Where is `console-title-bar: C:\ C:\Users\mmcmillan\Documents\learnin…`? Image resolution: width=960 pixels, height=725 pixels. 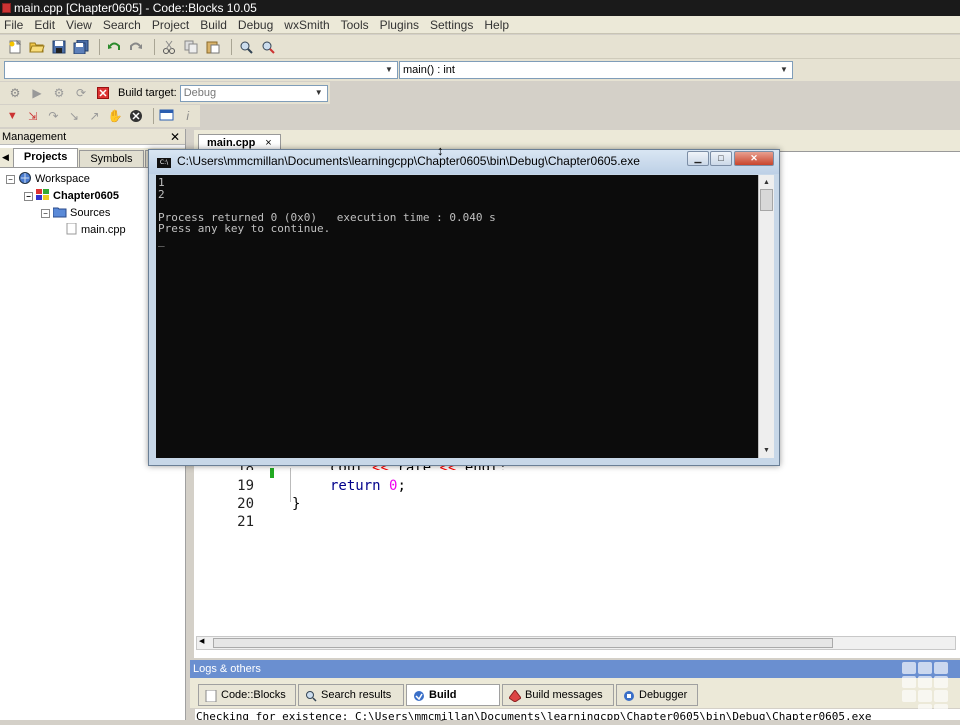 console-title-bar: C:\ C:\Users\mmcmillan\Documents\learnin… is located at coordinates (464, 162).